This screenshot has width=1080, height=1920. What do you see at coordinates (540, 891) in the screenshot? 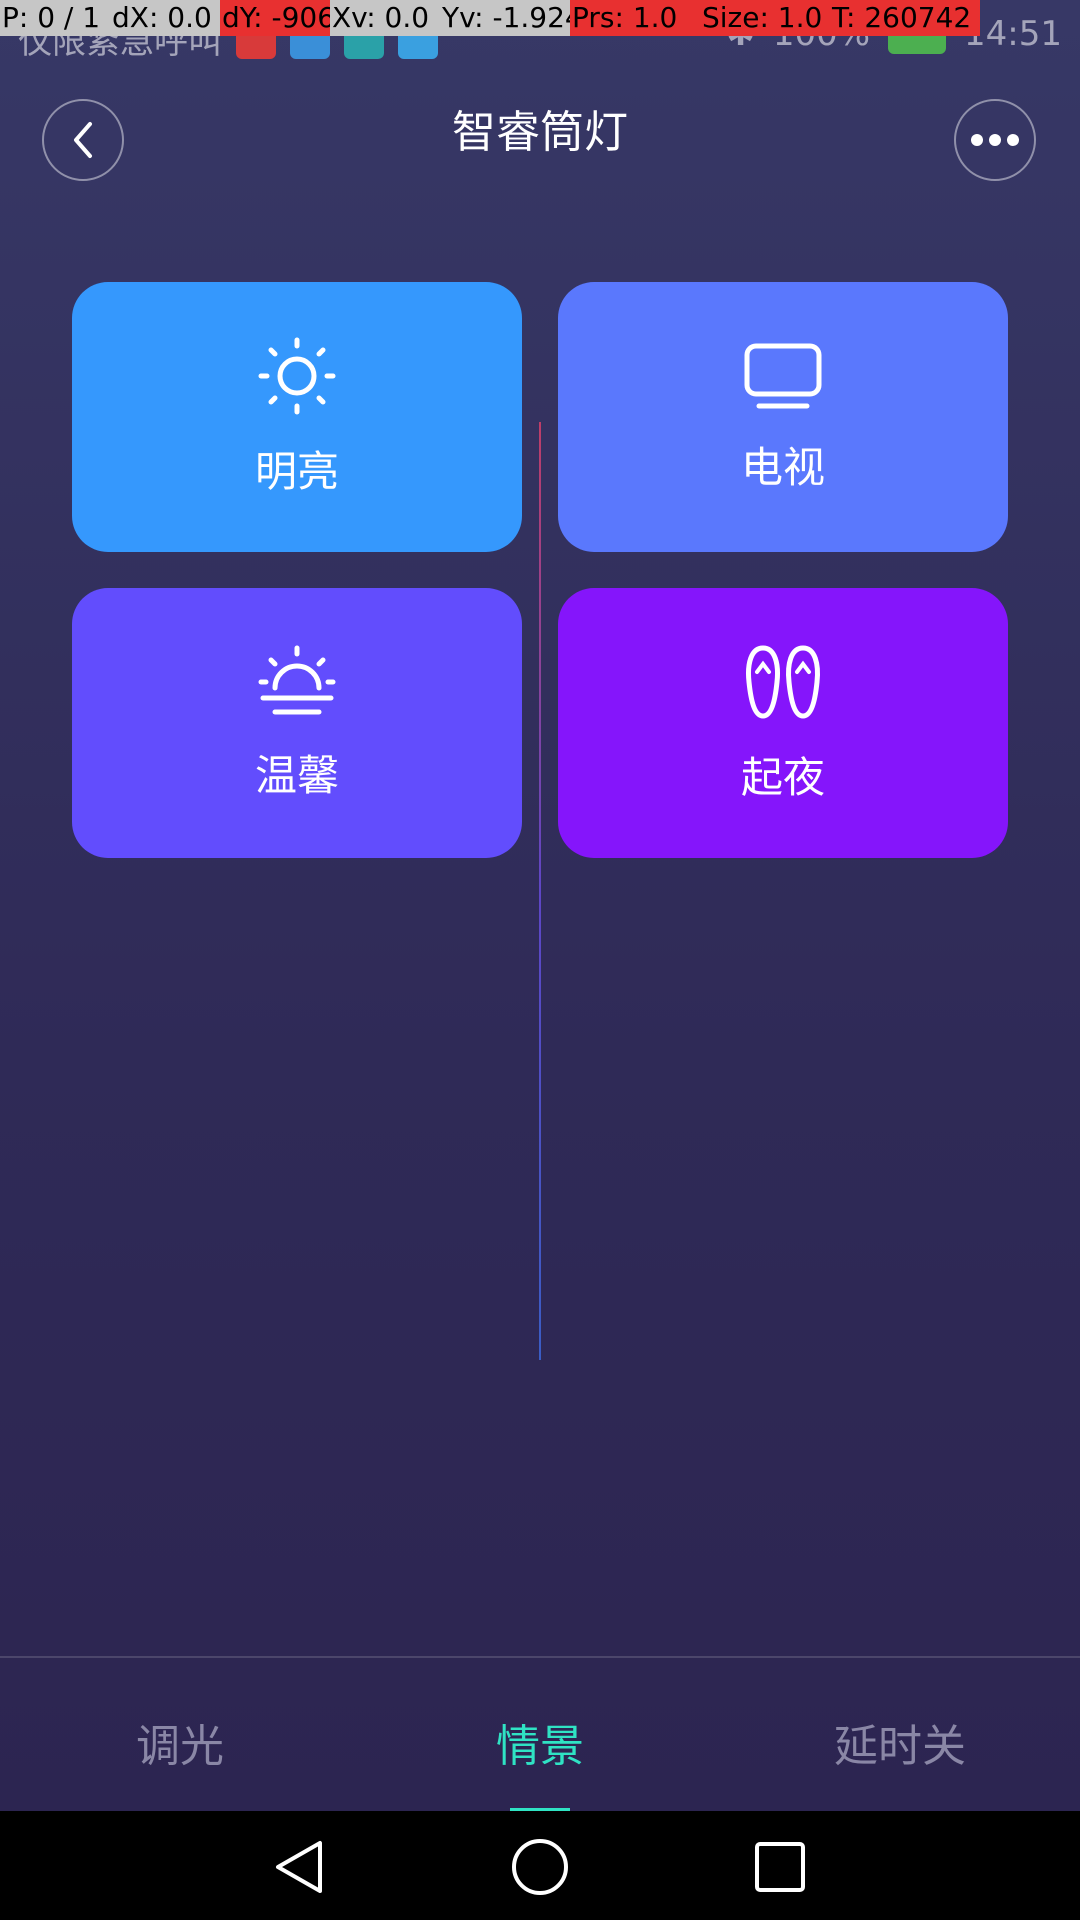
I see `touch-trace-line` at bounding box center [540, 891].